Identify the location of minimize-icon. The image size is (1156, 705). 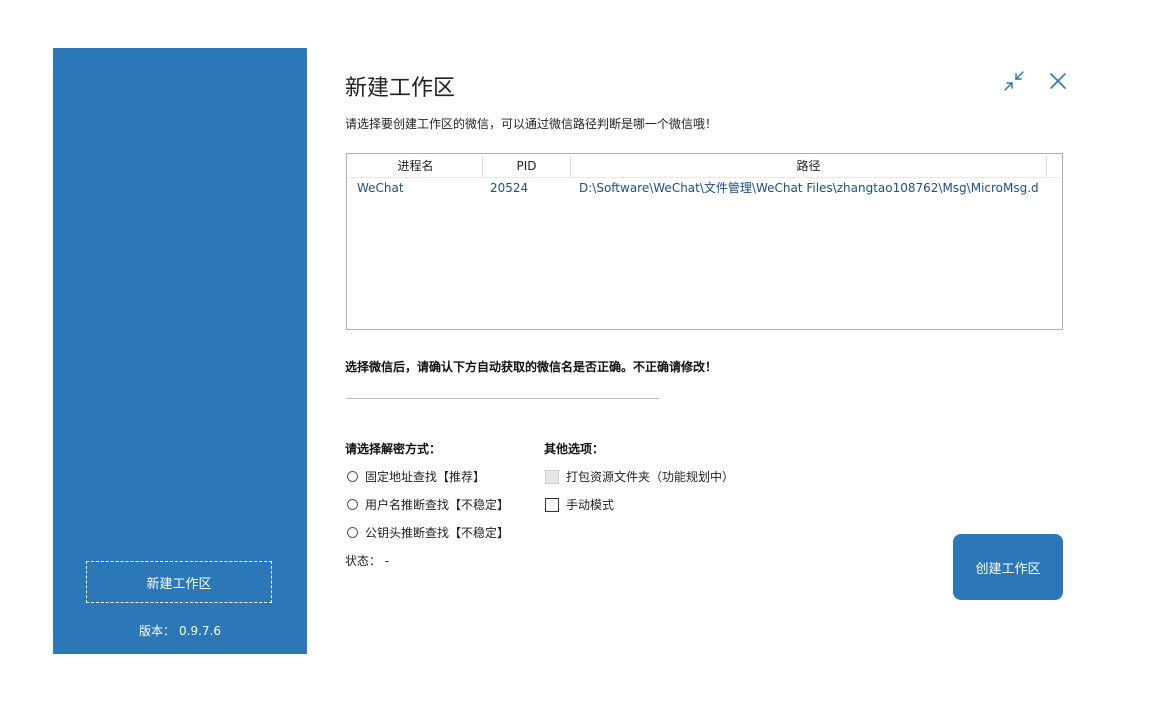
(1014, 81).